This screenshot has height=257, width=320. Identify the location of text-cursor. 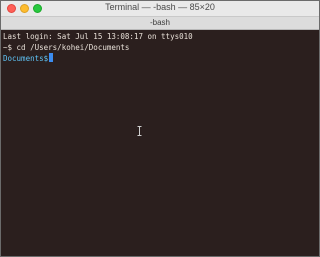
(51, 57).